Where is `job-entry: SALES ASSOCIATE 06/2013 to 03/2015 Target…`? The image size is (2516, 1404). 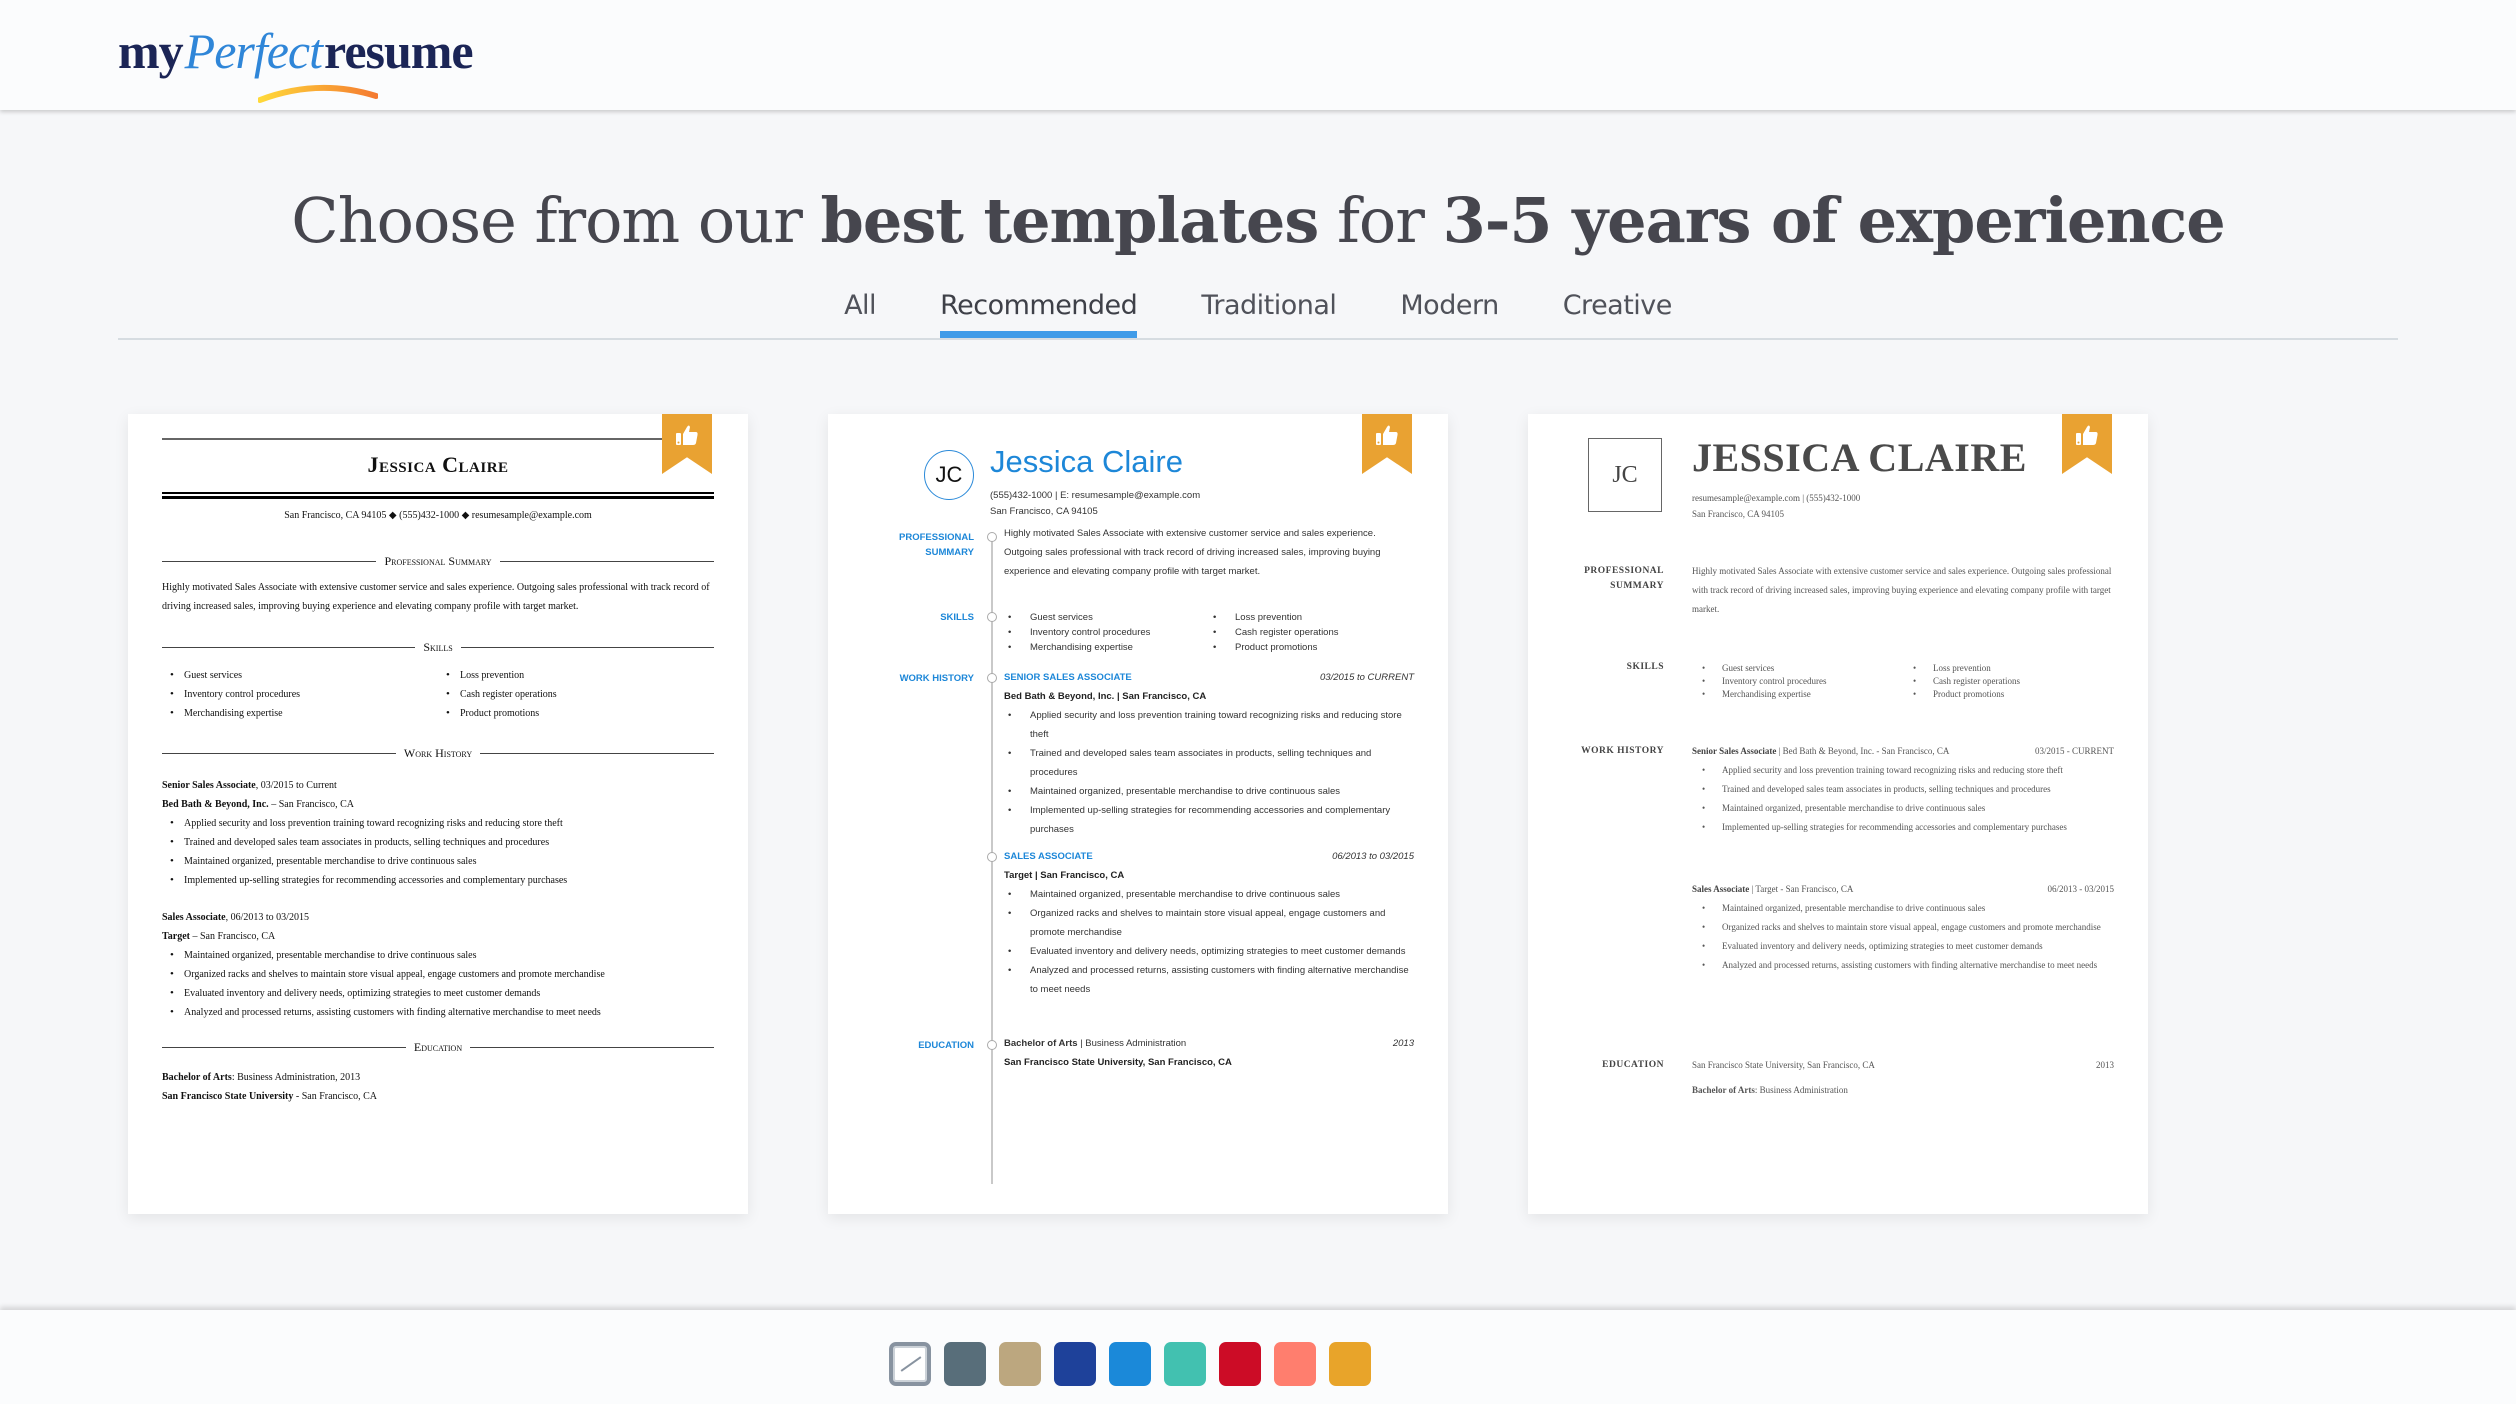 job-entry: SALES ASSOCIATE 06/2013 to 03/2015 Target… is located at coordinates (1209, 923).